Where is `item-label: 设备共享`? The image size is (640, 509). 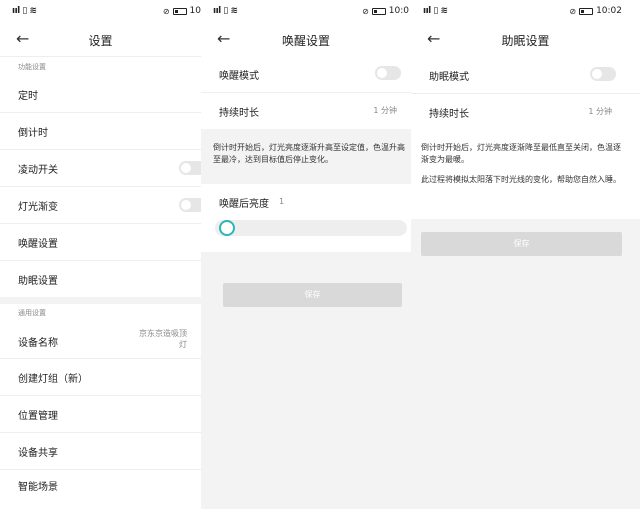 item-label: 设备共享 is located at coordinates (38, 453).